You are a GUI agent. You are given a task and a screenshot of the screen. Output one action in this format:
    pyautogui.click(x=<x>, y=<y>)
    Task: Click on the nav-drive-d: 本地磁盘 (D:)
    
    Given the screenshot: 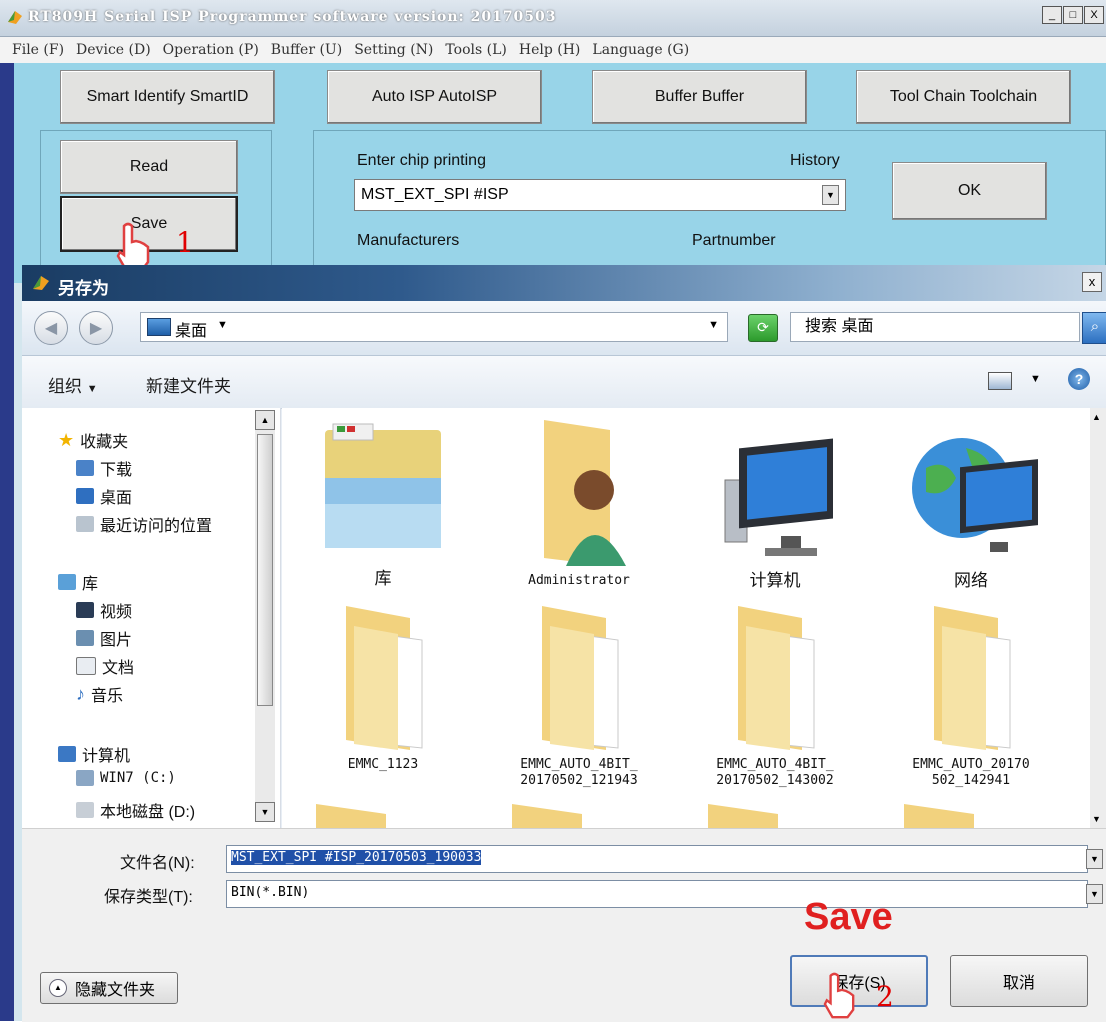 What is the action you would take?
    pyautogui.click(x=135, y=810)
    